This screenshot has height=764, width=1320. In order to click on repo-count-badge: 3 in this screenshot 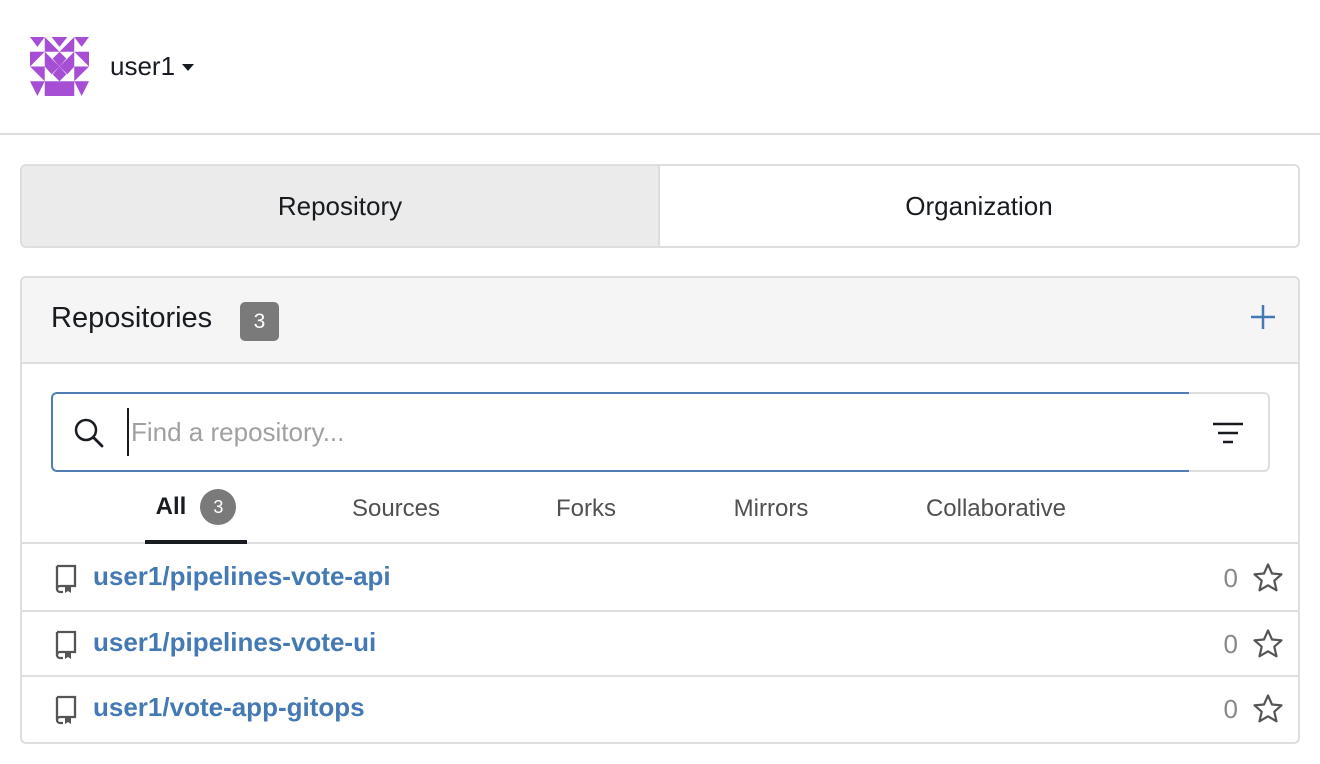, I will do `click(259, 321)`.